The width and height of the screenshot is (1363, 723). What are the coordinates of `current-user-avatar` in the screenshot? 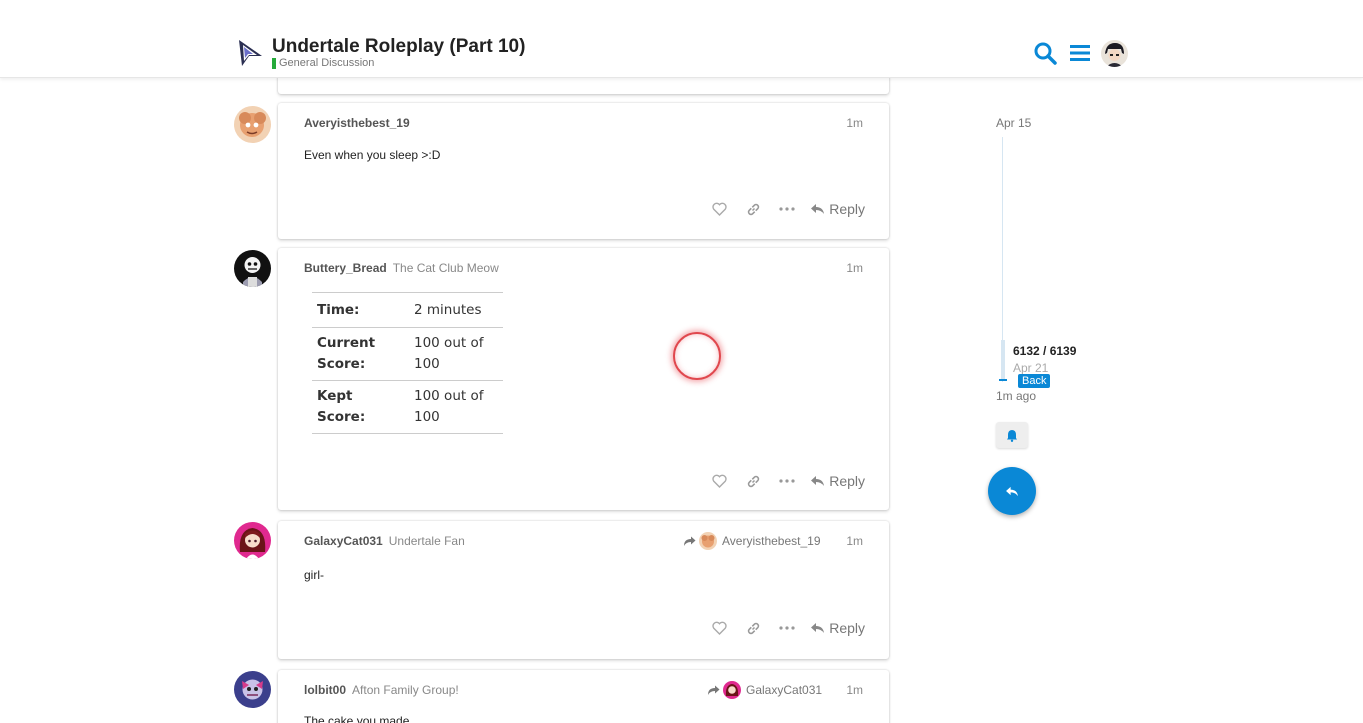 It's located at (1114, 53).